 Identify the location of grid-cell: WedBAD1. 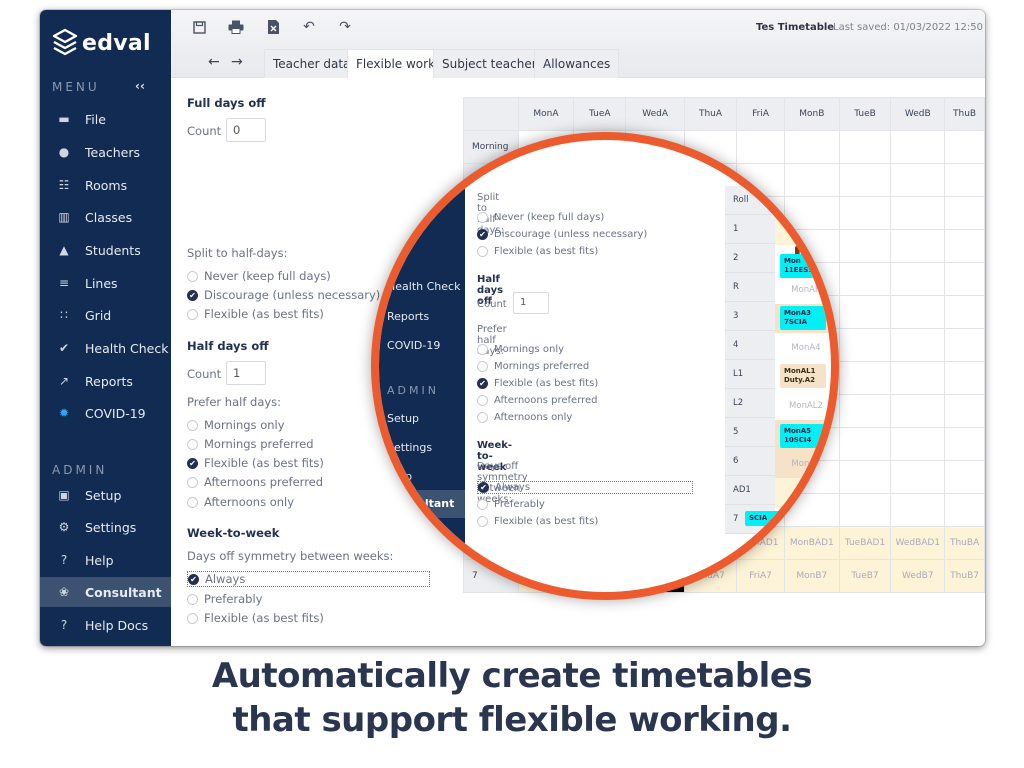
(918, 543).